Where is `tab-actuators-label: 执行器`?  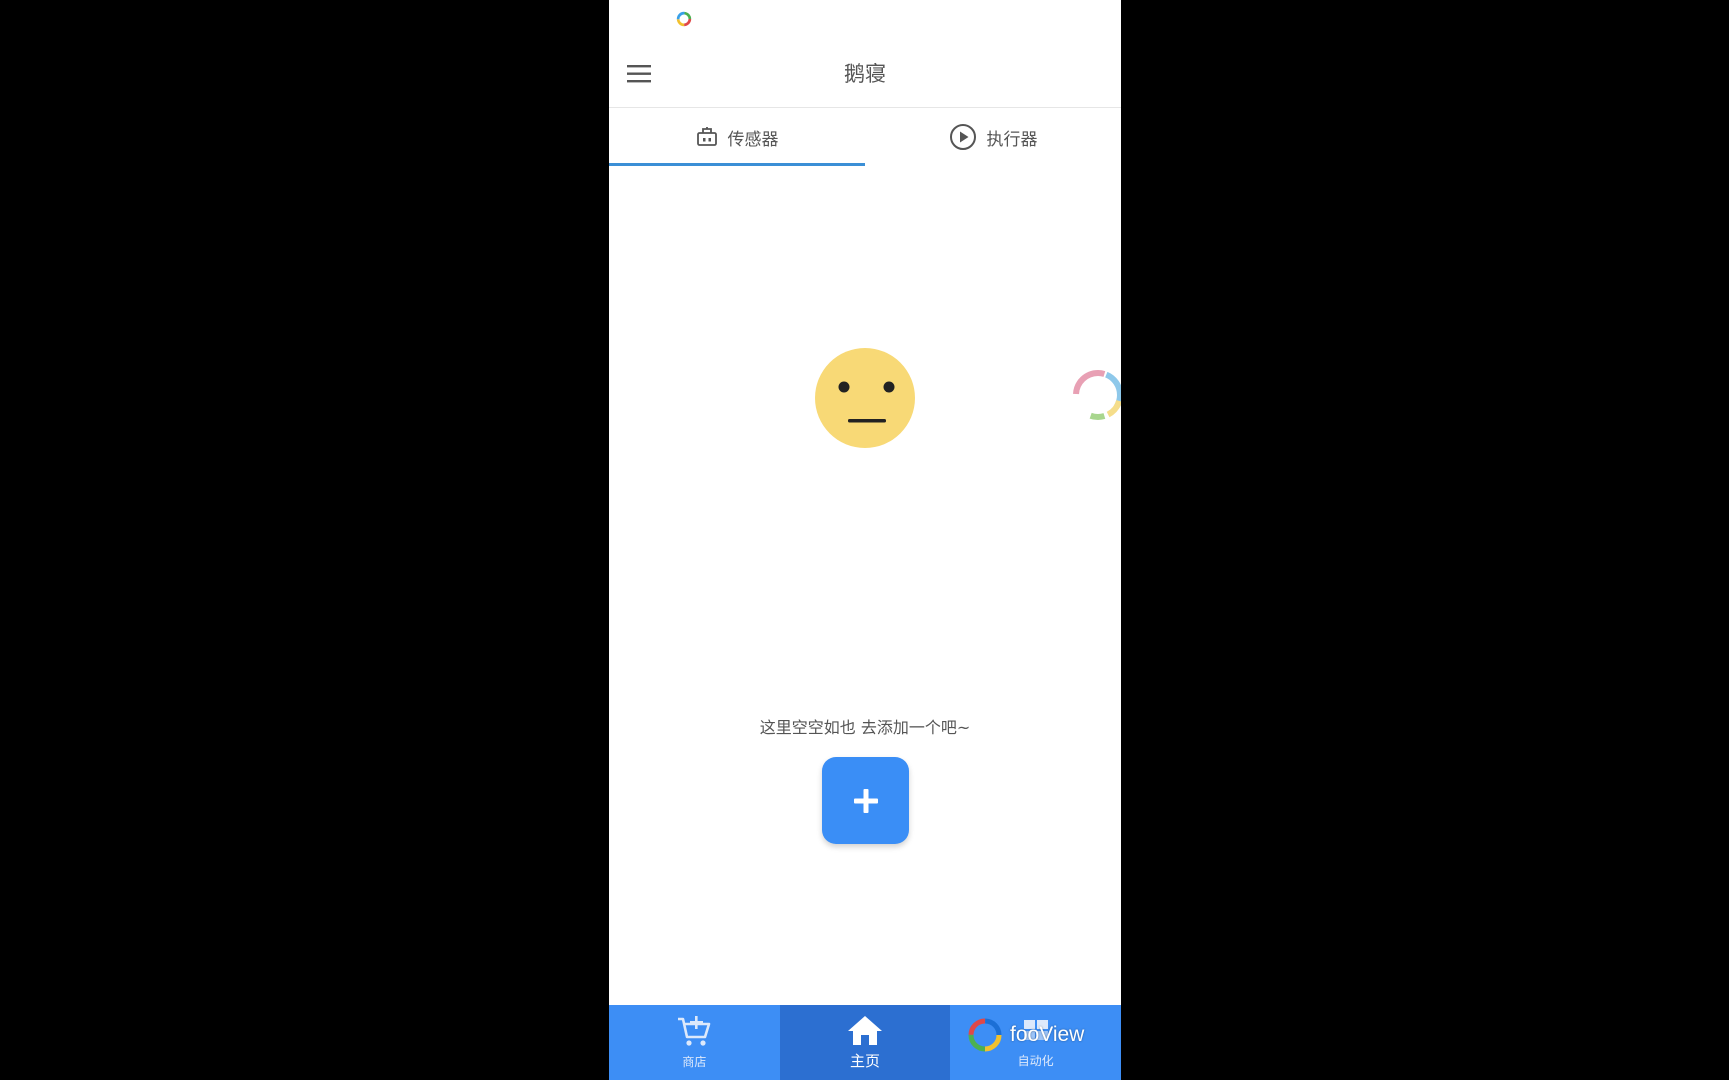
tab-actuators-label: 执行器 is located at coordinates (1012, 139).